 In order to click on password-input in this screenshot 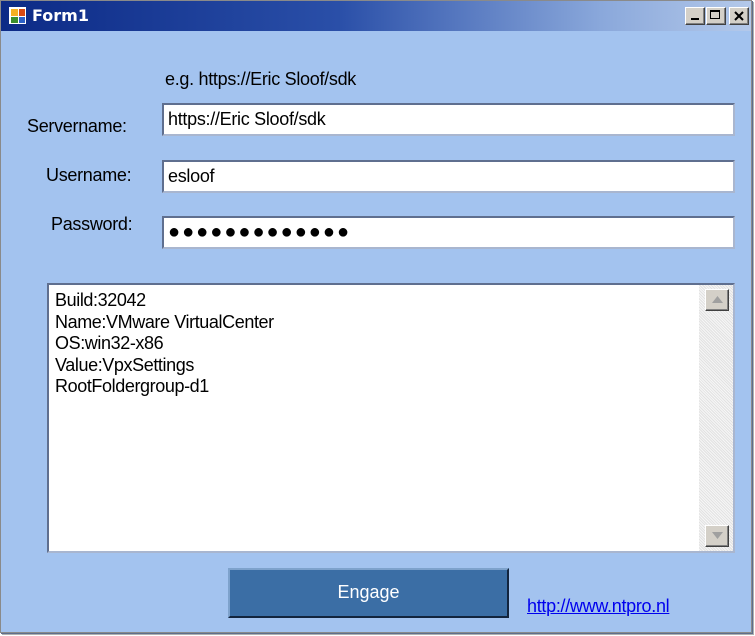, I will do `click(448, 232)`.